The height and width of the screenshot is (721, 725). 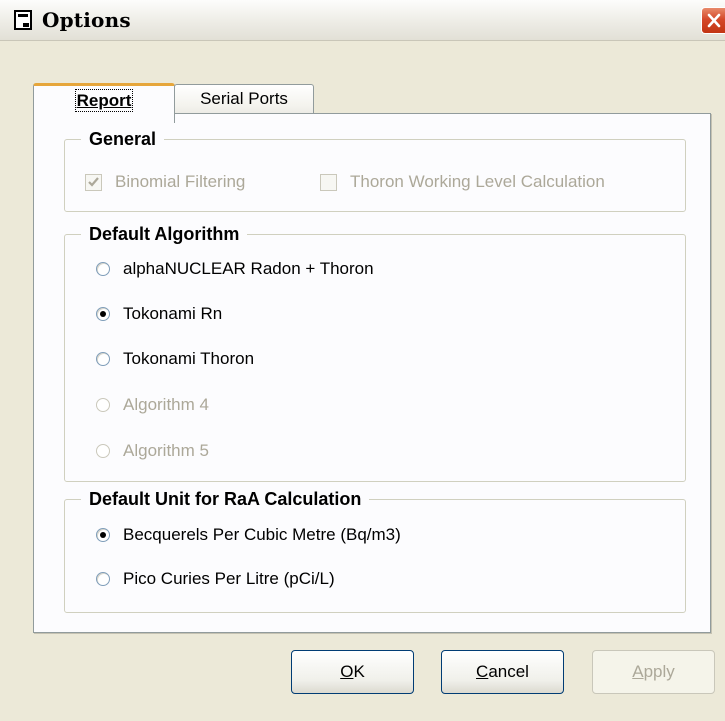 I want to click on apply-mnemonic: A, so click(x=638, y=671).